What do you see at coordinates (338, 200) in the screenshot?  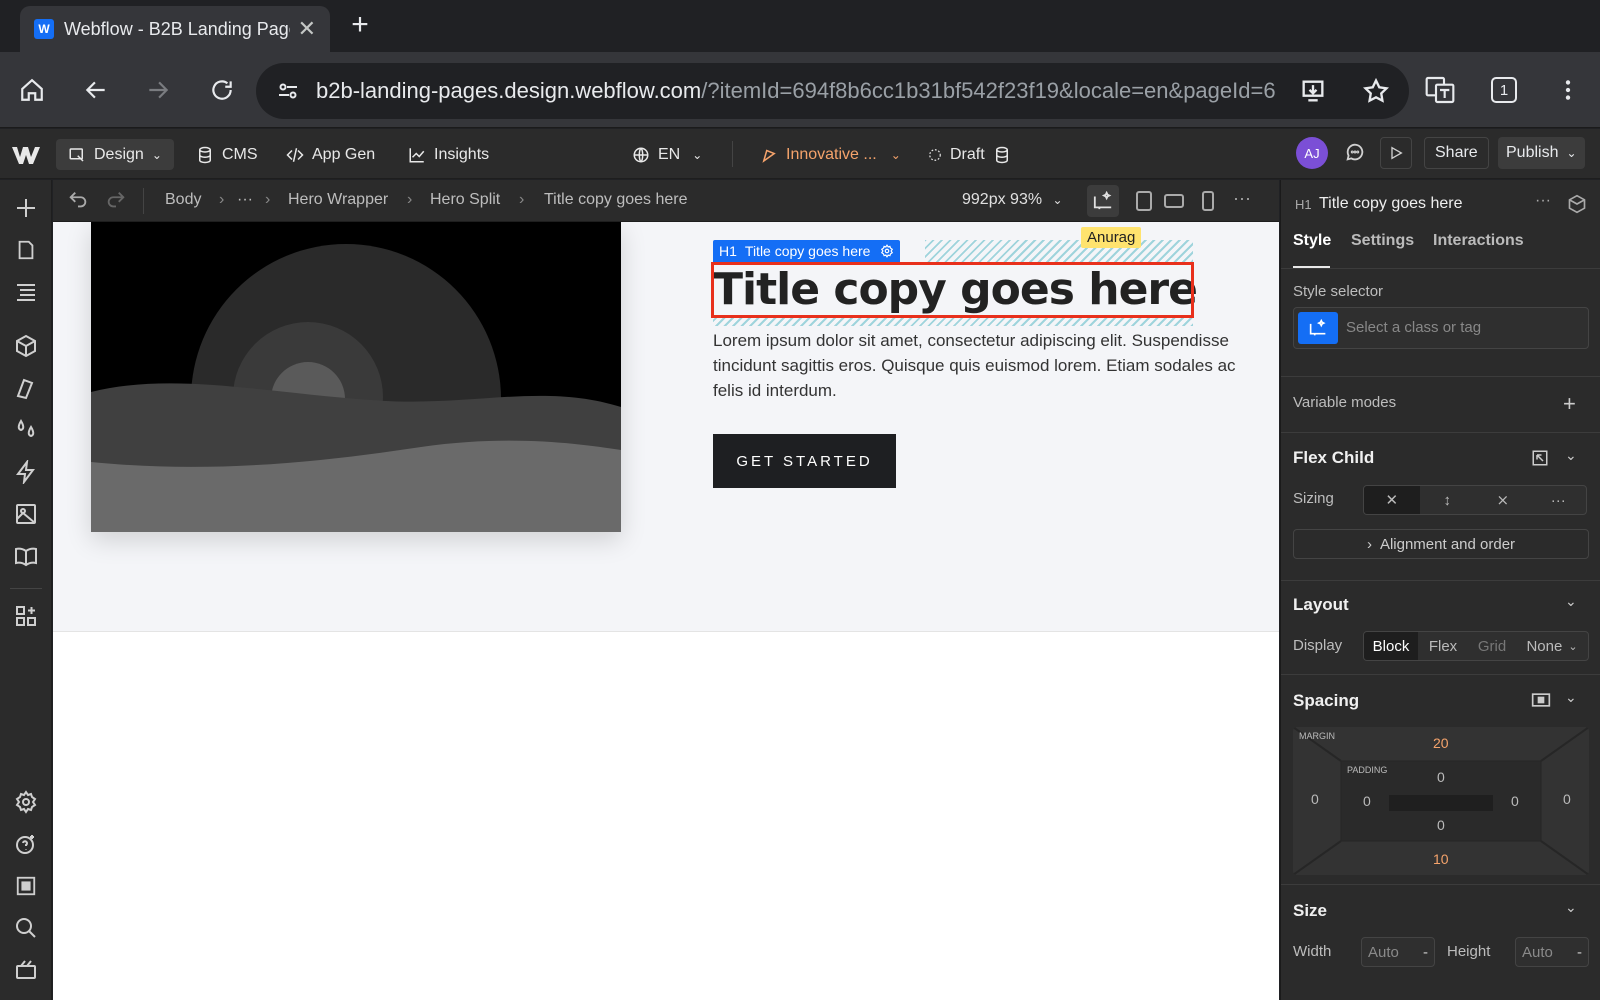 I see `breadcrumb-hero-wrapper: Hero Wrapper` at bounding box center [338, 200].